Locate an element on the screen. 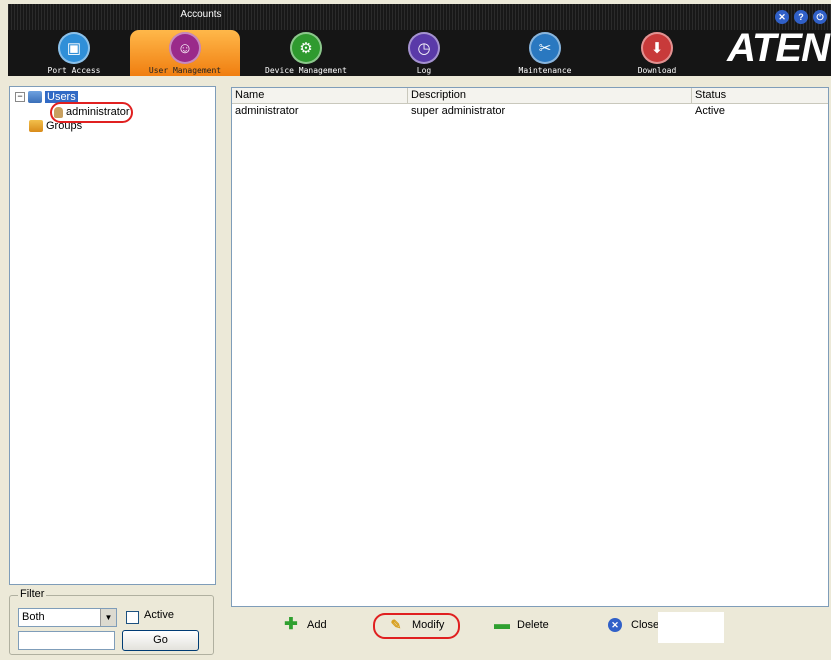 This screenshot has height=660, width=831. tab-download: ⬇ Download is located at coordinates (657, 53).